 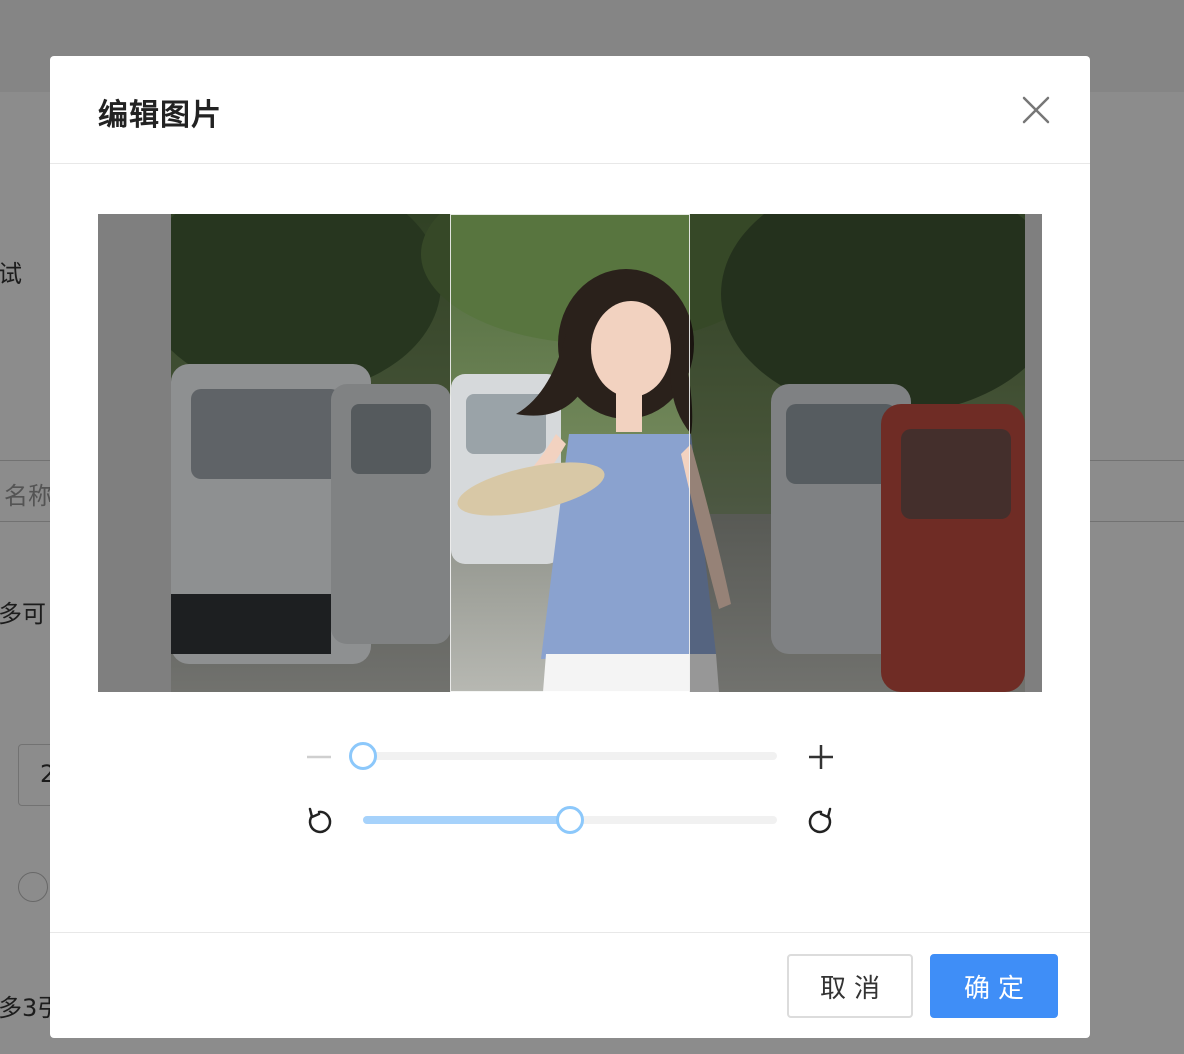 What do you see at coordinates (850, 986) in the screenshot?
I see `cancel-button: 取消` at bounding box center [850, 986].